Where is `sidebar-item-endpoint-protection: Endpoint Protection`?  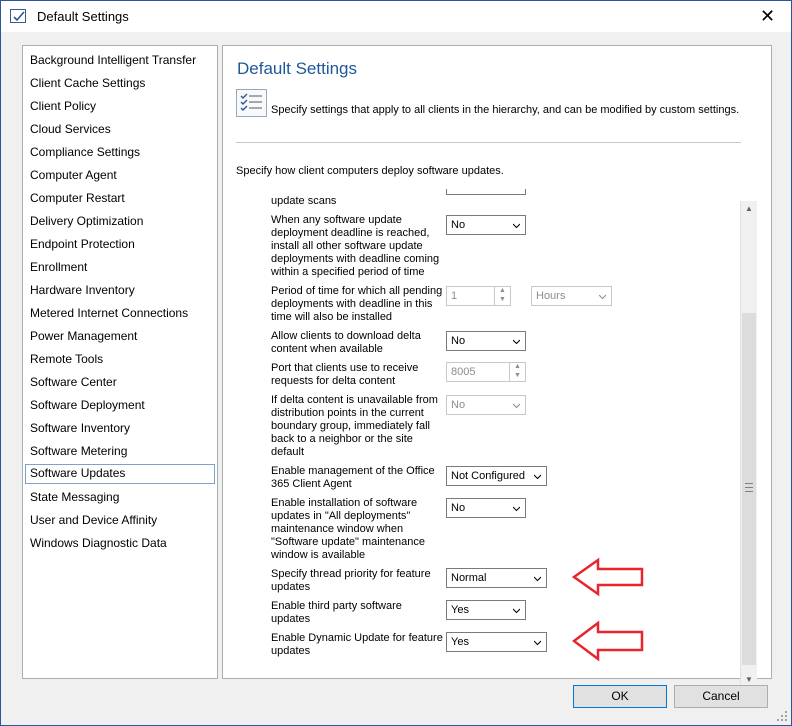
sidebar-item-endpoint-protection: Endpoint Protection is located at coordinates (120, 245).